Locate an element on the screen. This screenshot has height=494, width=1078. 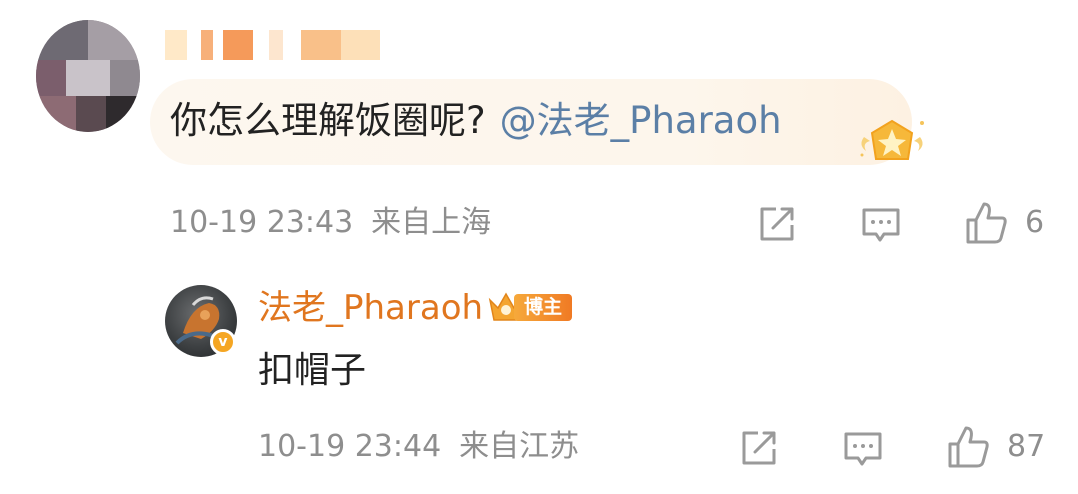
comment-text: 你怎么理解饭圈呢? @法老_Pharaoh is located at coordinates (476, 121).